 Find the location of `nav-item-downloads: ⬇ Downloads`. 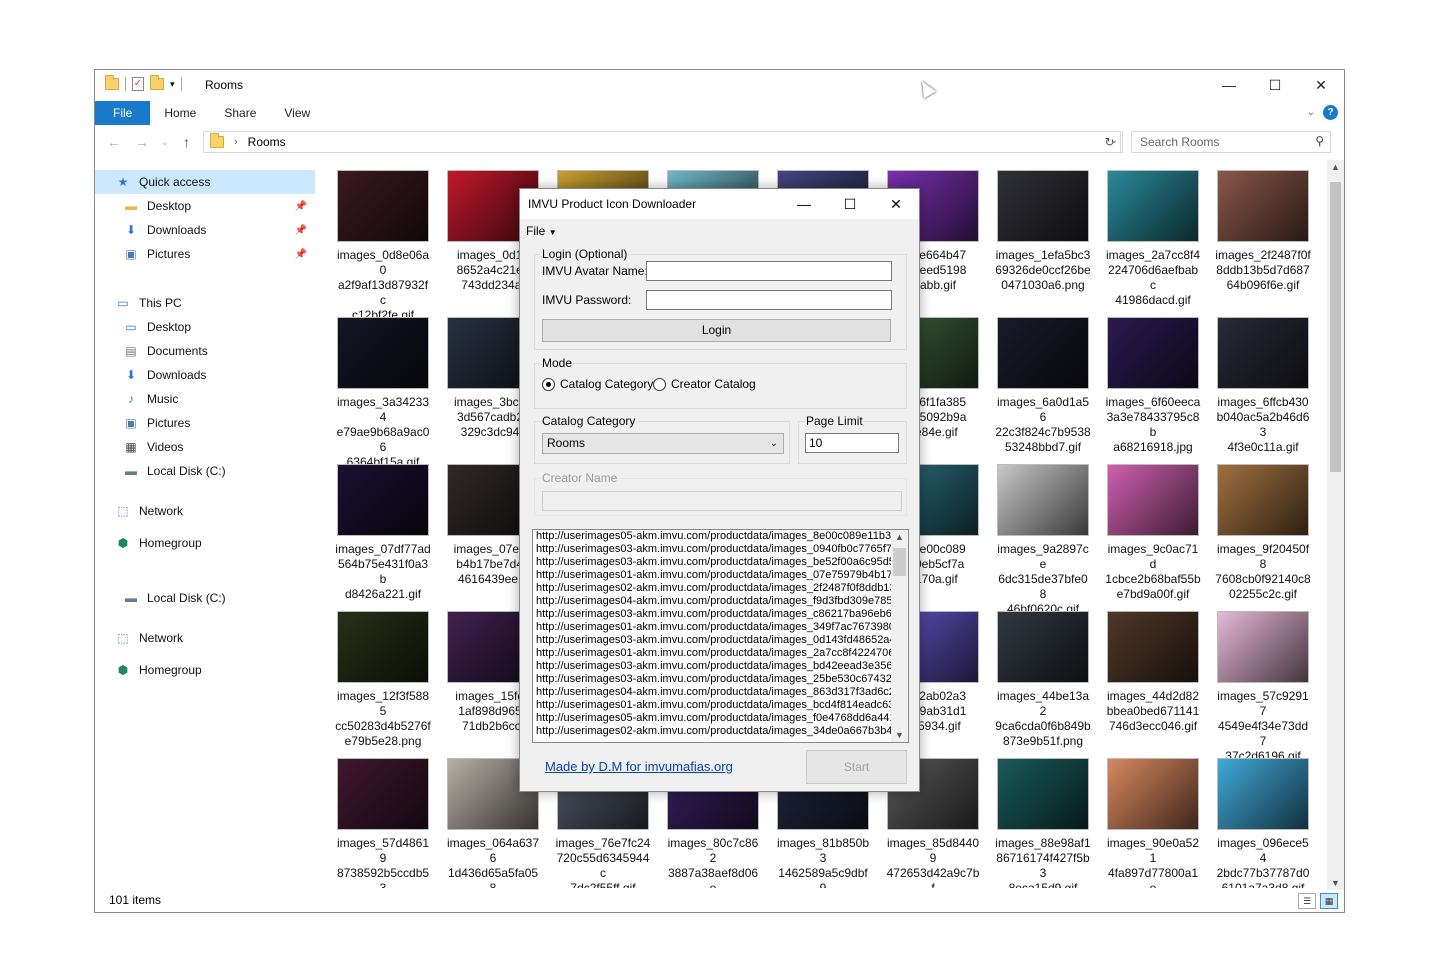

nav-item-downloads: ⬇ Downloads is located at coordinates (205, 375).